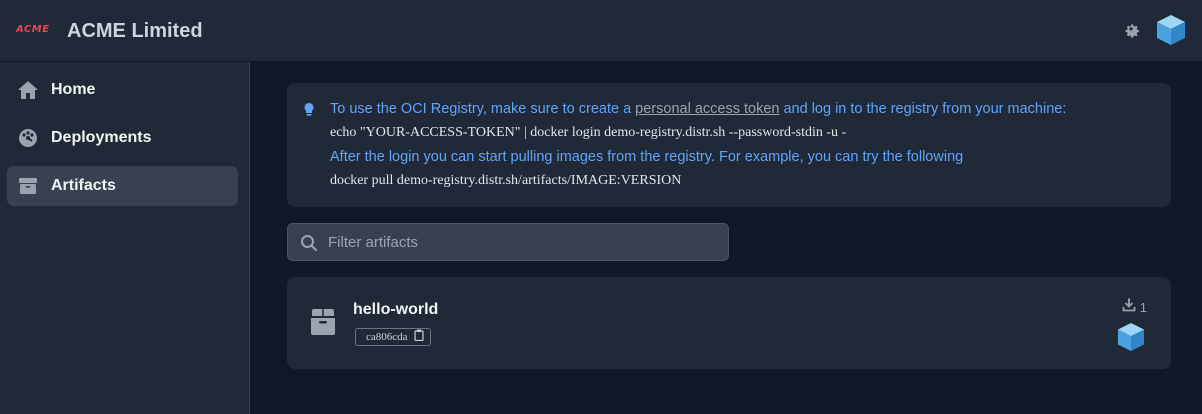 The image size is (1202, 414). I want to click on sidebar-item-artifacts: Artifacts, so click(122, 186).